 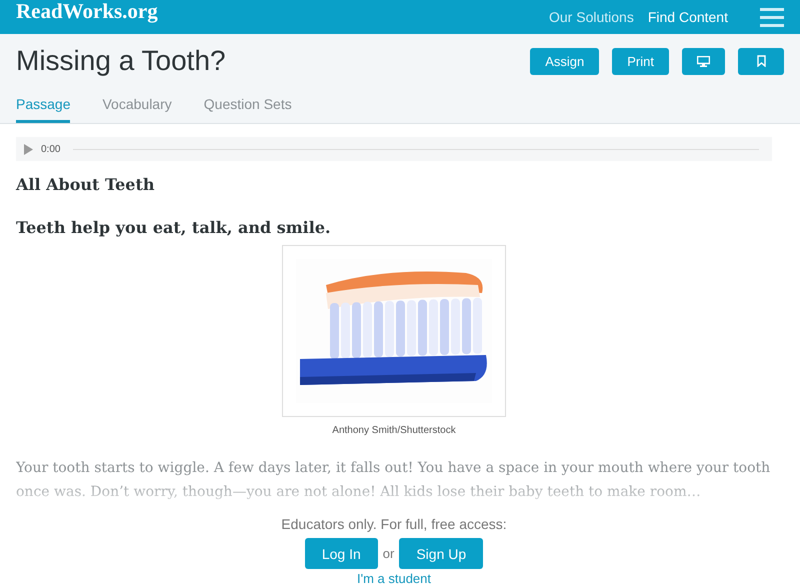 What do you see at coordinates (565, 61) in the screenshot?
I see `action-button: Assign` at bounding box center [565, 61].